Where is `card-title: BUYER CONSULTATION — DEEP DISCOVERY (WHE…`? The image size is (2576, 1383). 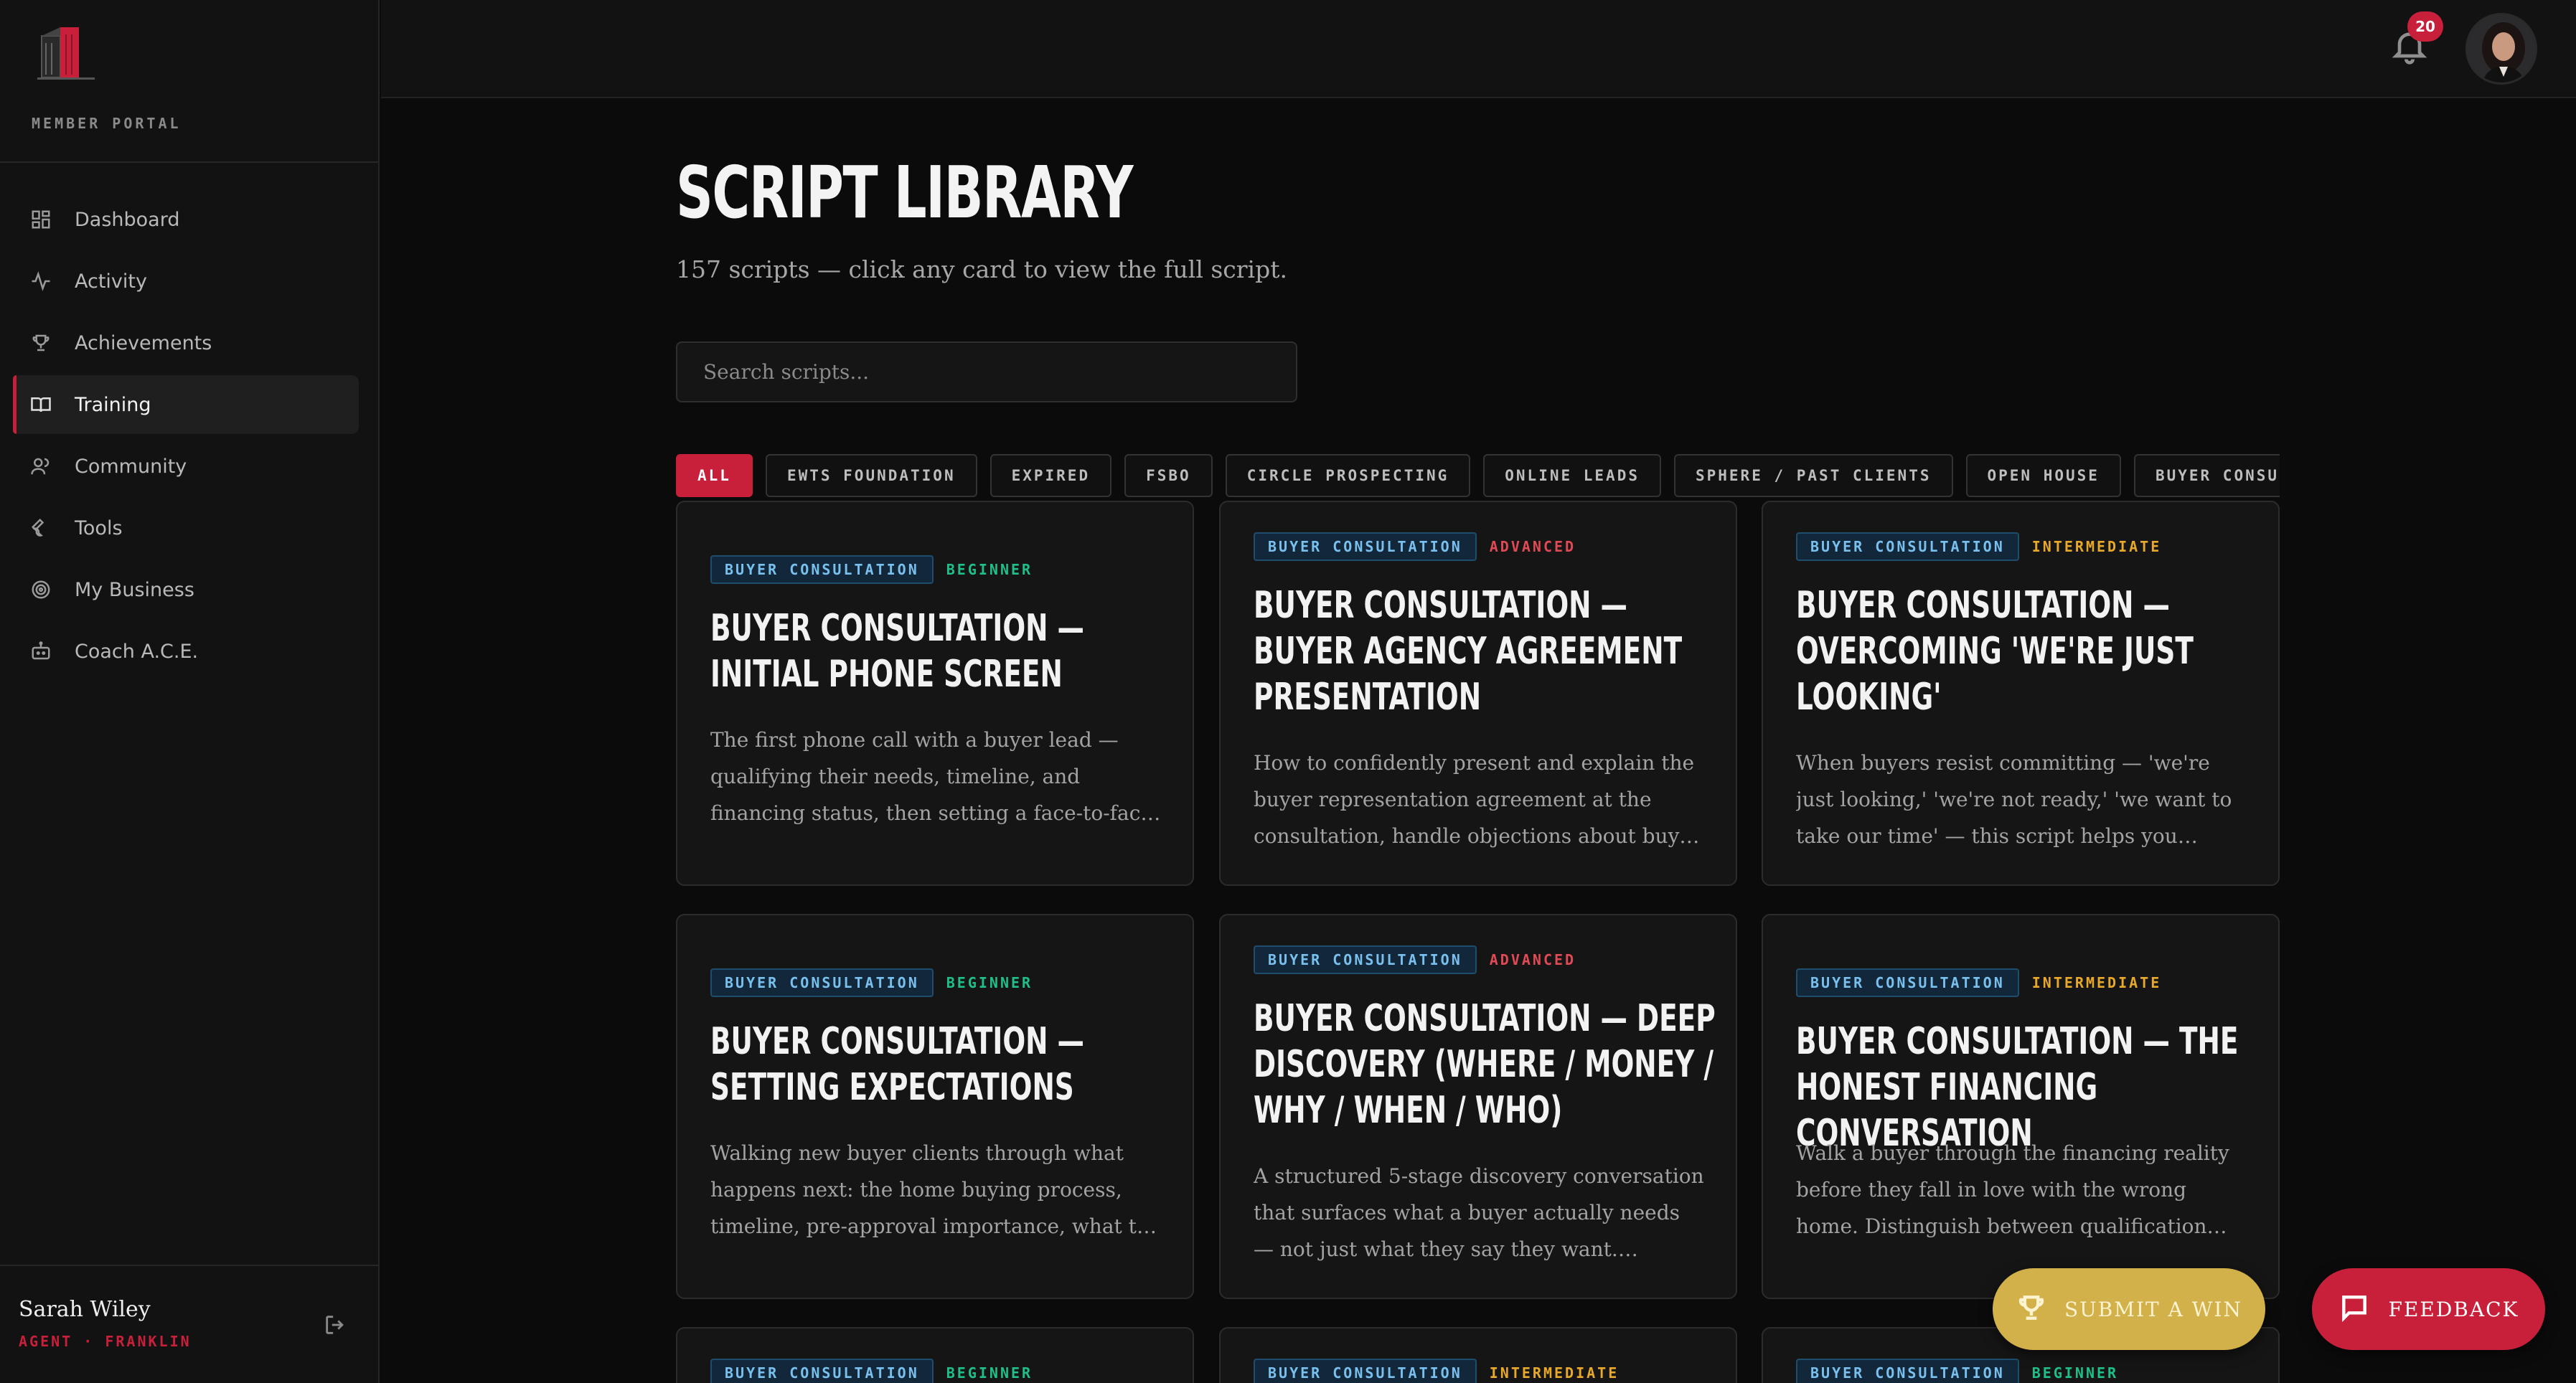 card-title: BUYER CONSULTATION — DEEP DISCOVERY (WHE… is located at coordinates (1485, 1064).